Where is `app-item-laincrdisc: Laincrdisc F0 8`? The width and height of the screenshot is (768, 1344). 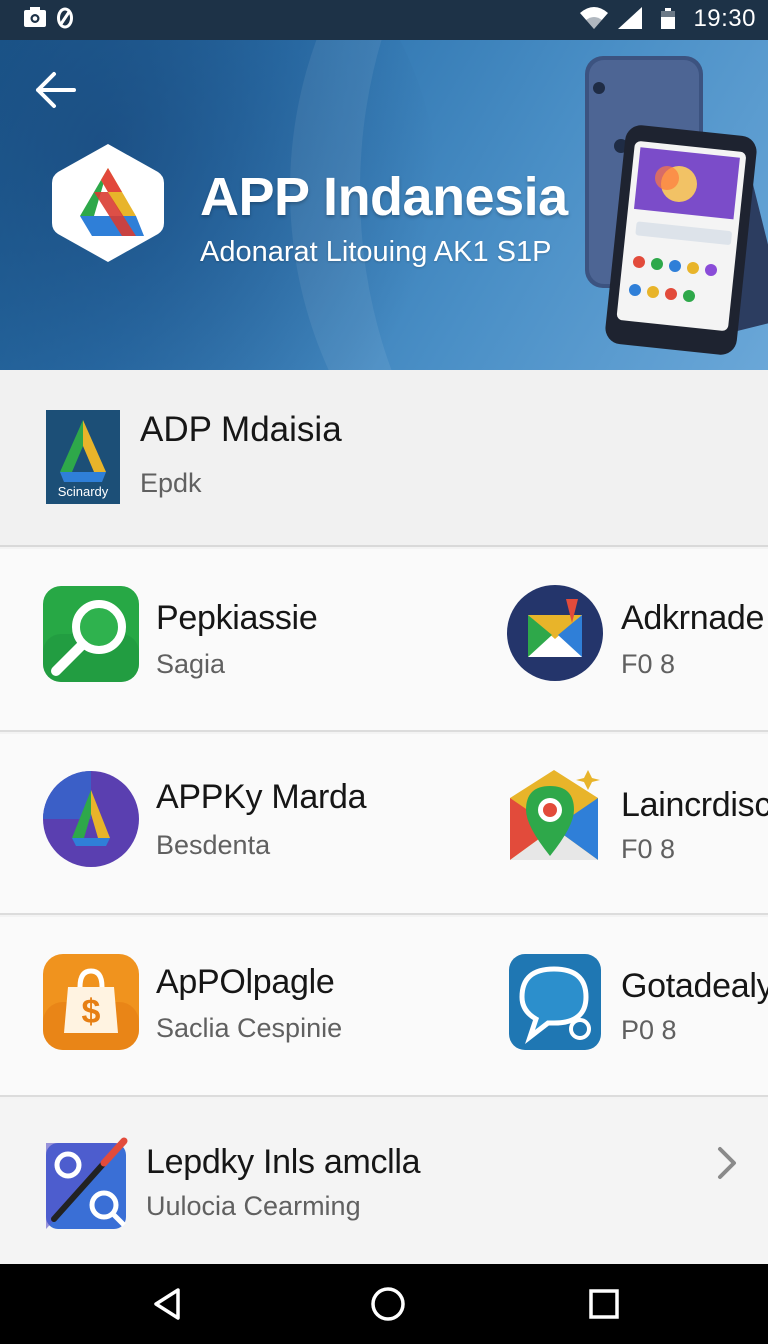
app-item-laincrdisc: Laincrdisc F0 8 is located at coordinates (624, 823).